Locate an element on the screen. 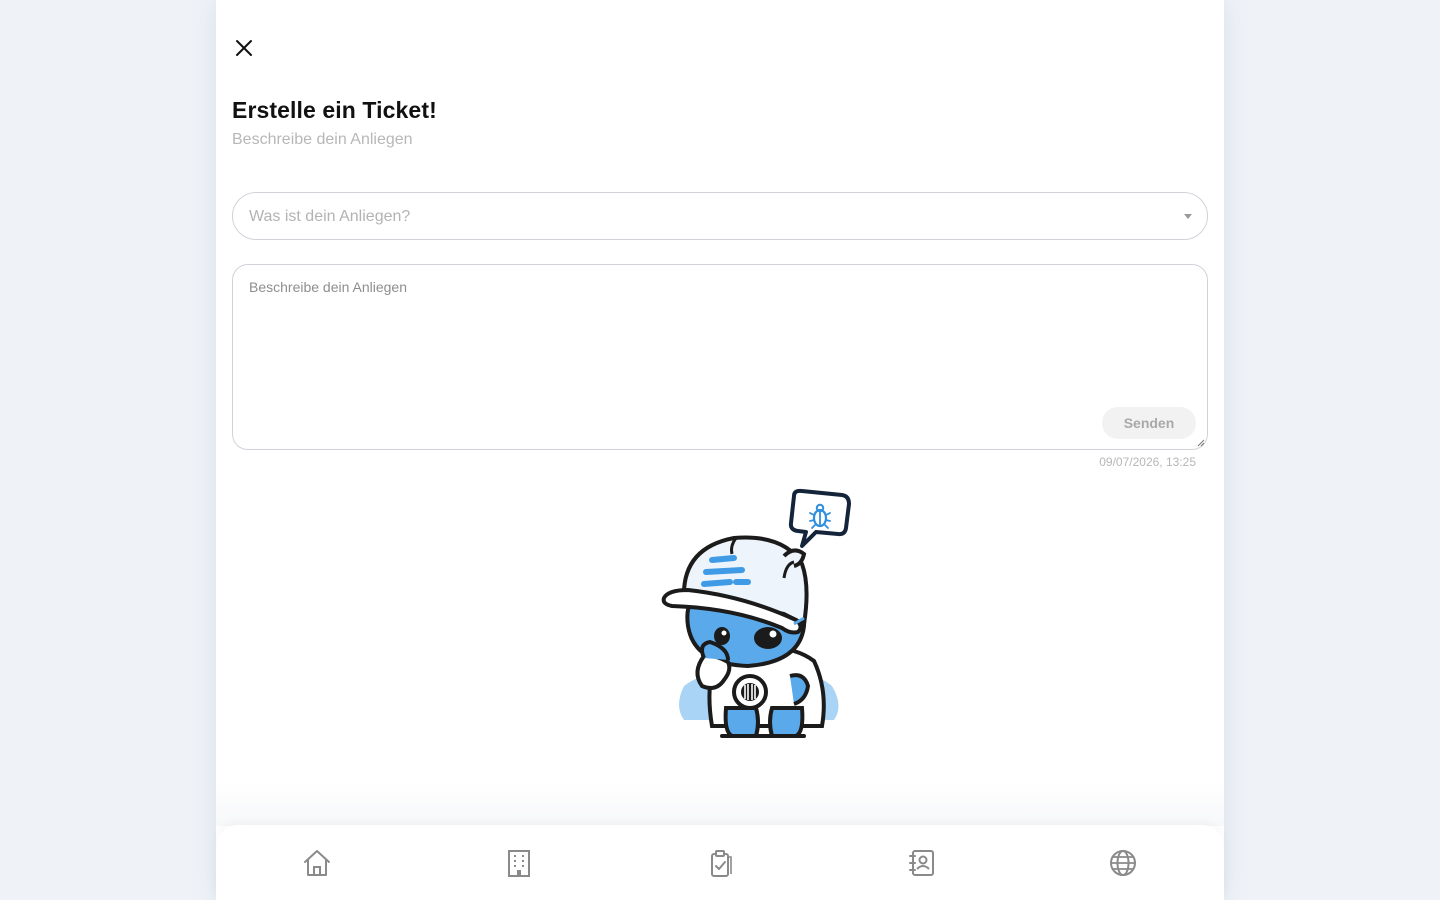 The image size is (1440, 900). chevron-down-icon is located at coordinates (1188, 216).